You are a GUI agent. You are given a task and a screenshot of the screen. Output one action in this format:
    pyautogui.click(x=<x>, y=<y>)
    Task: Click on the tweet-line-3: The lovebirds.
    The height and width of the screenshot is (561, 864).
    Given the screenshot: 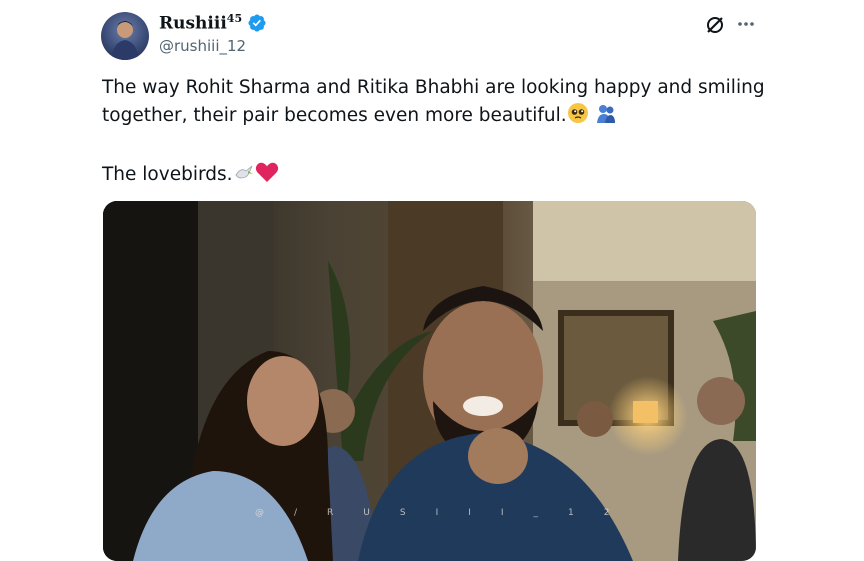 What is the action you would take?
    pyautogui.click(x=167, y=174)
    